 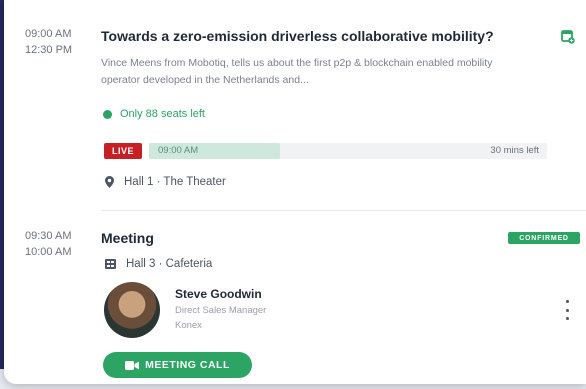 What do you see at coordinates (218, 294) in the screenshot?
I see `person-name: Steve Goodwin` at bounding box center [218, 294].